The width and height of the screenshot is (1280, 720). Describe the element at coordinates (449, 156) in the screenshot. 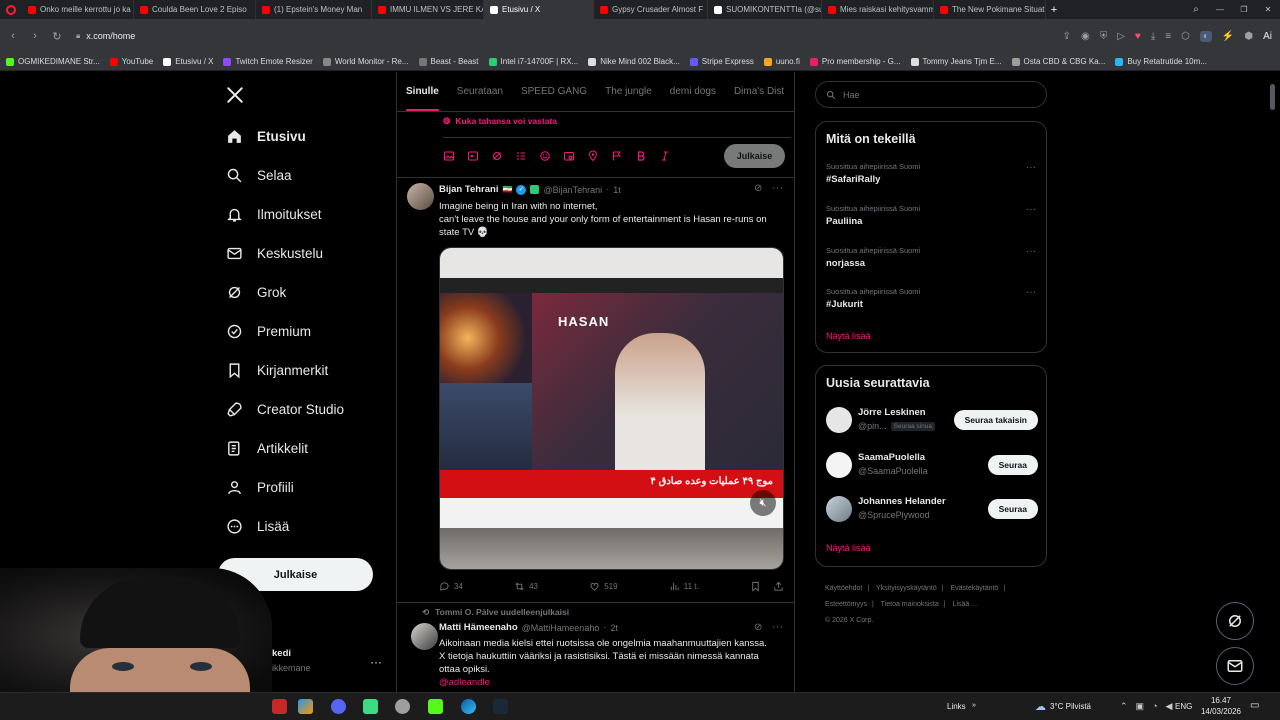

I see `image-icon` at that location.